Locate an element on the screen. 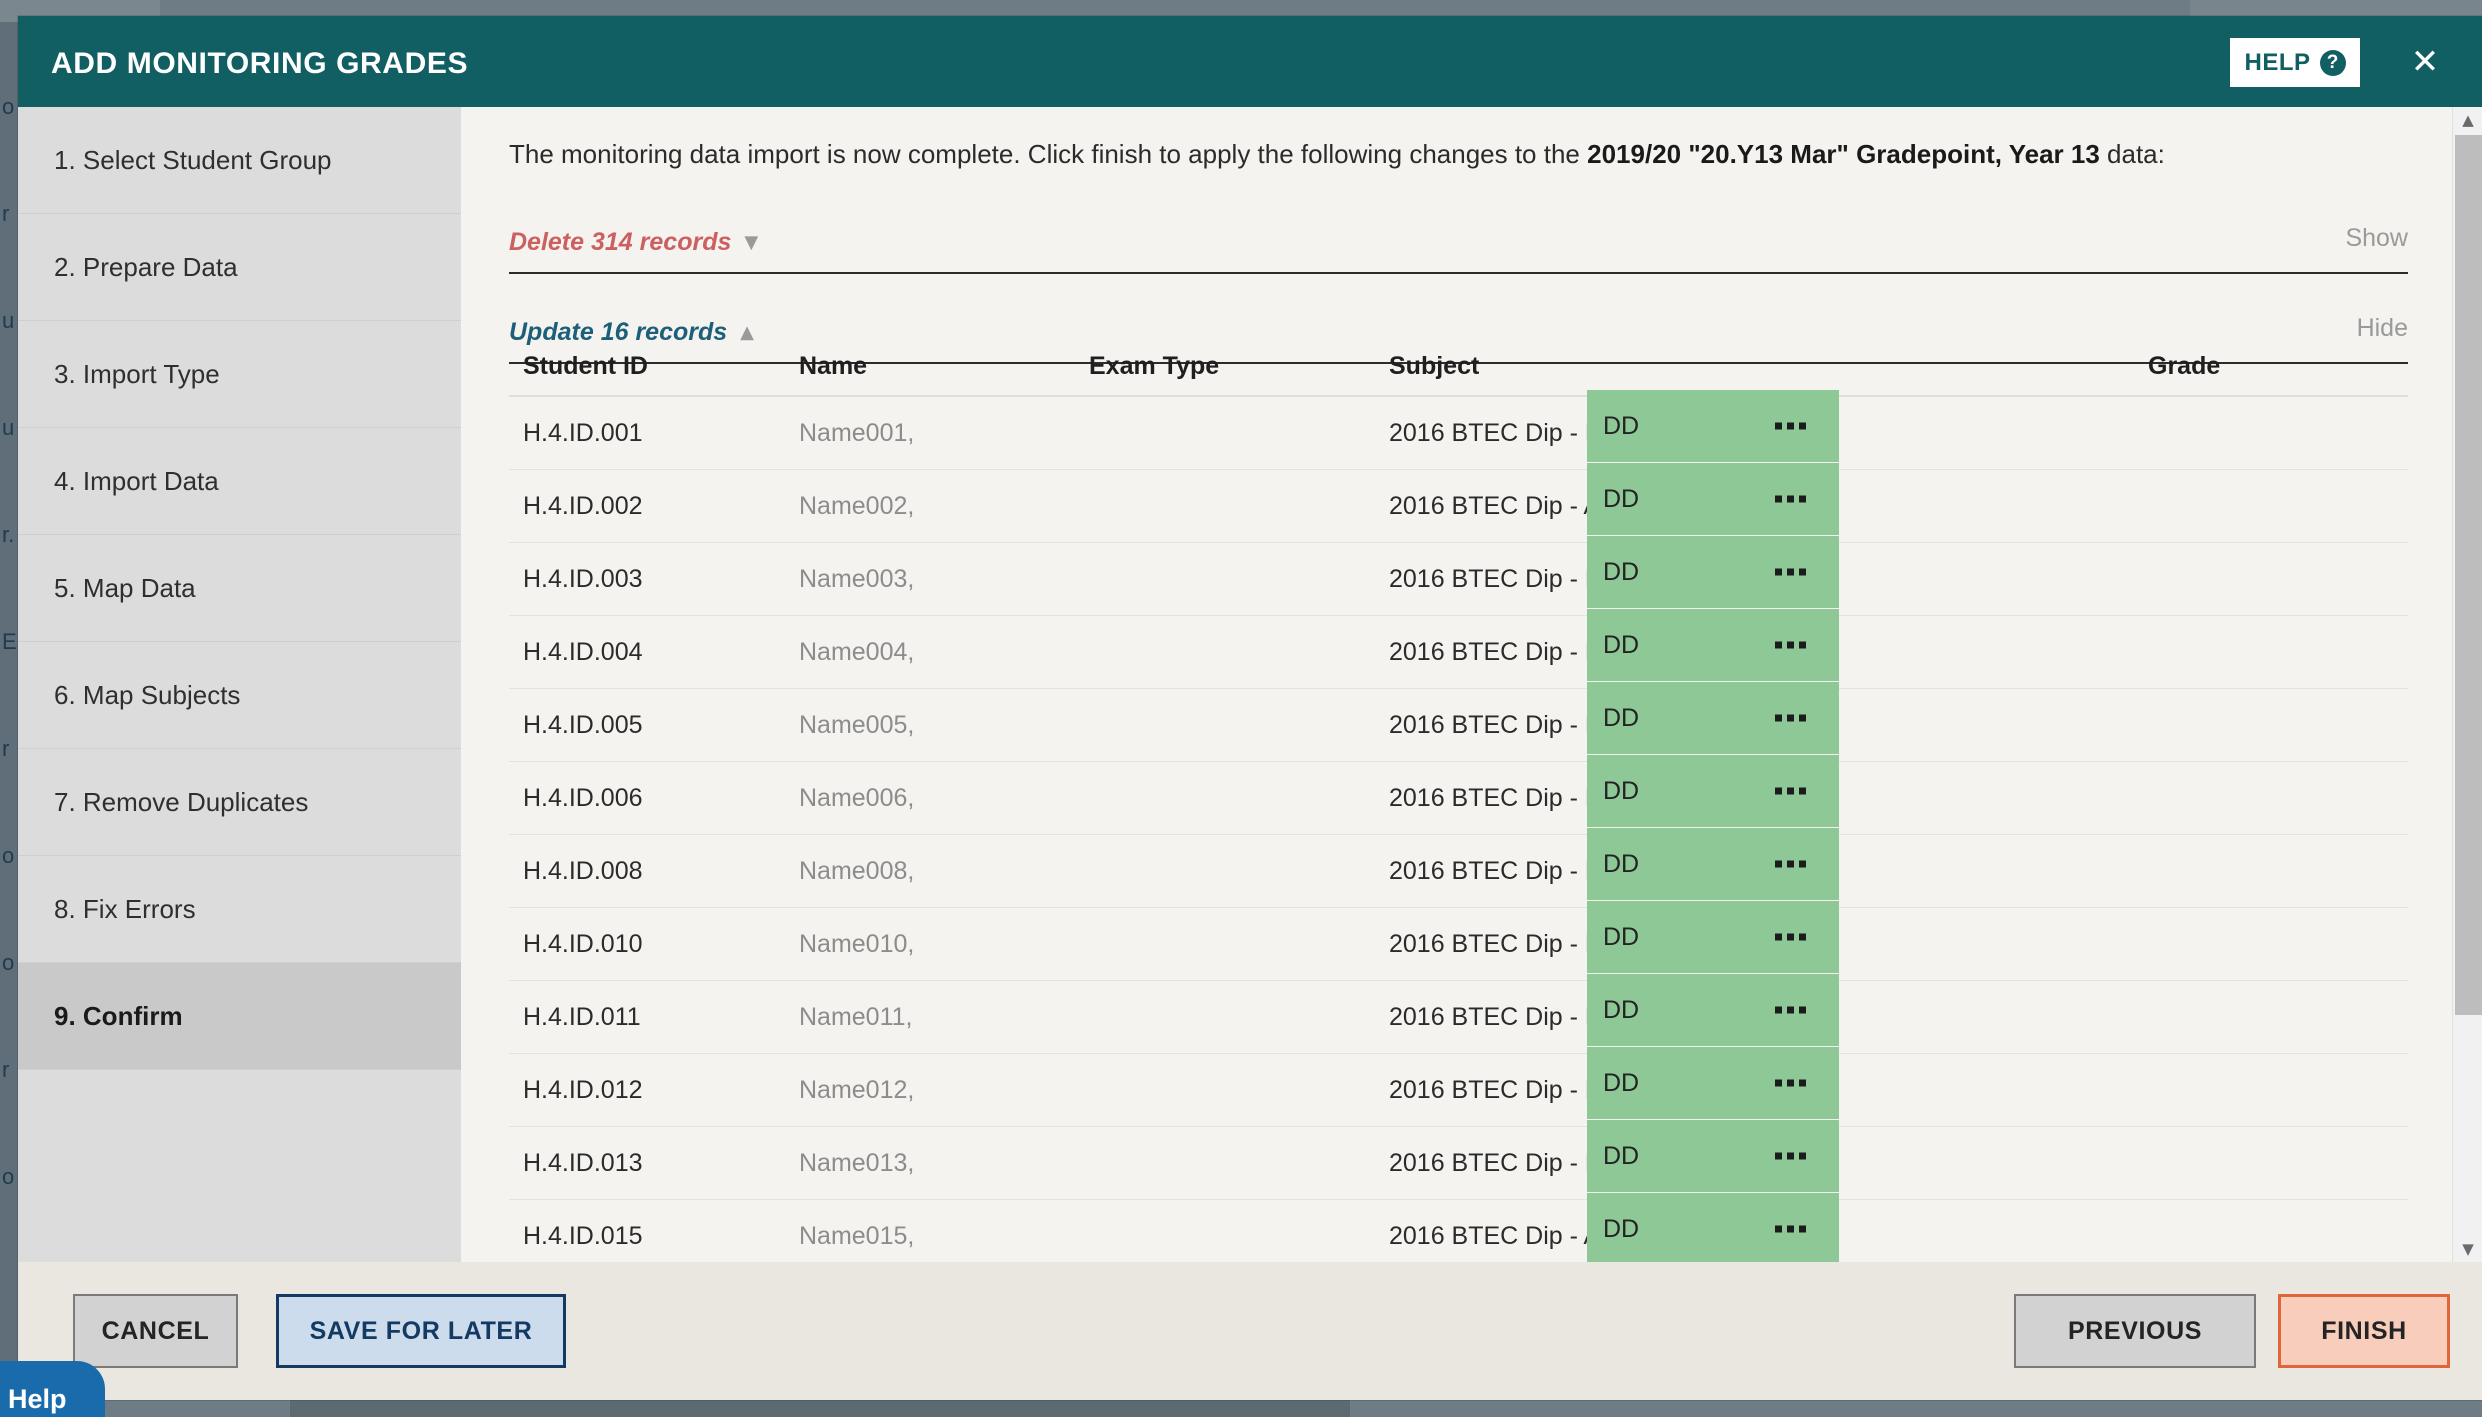 This screenshot has height=1417, width=2482. dialog-footer: CANCEL SAVE FOR LATER PREVIOUS FINISH is located at coordinates (1250, 1331).